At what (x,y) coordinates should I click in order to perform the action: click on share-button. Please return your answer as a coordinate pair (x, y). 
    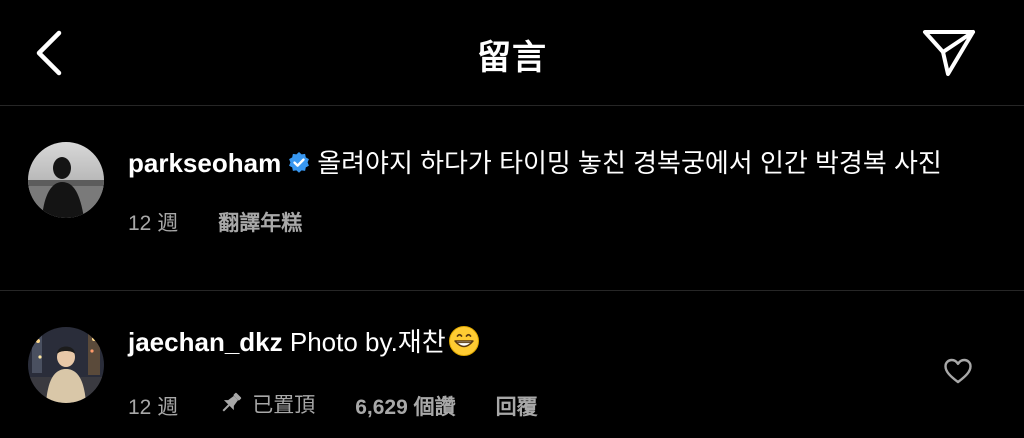
    Looking at the image, I should click on (949, 53).